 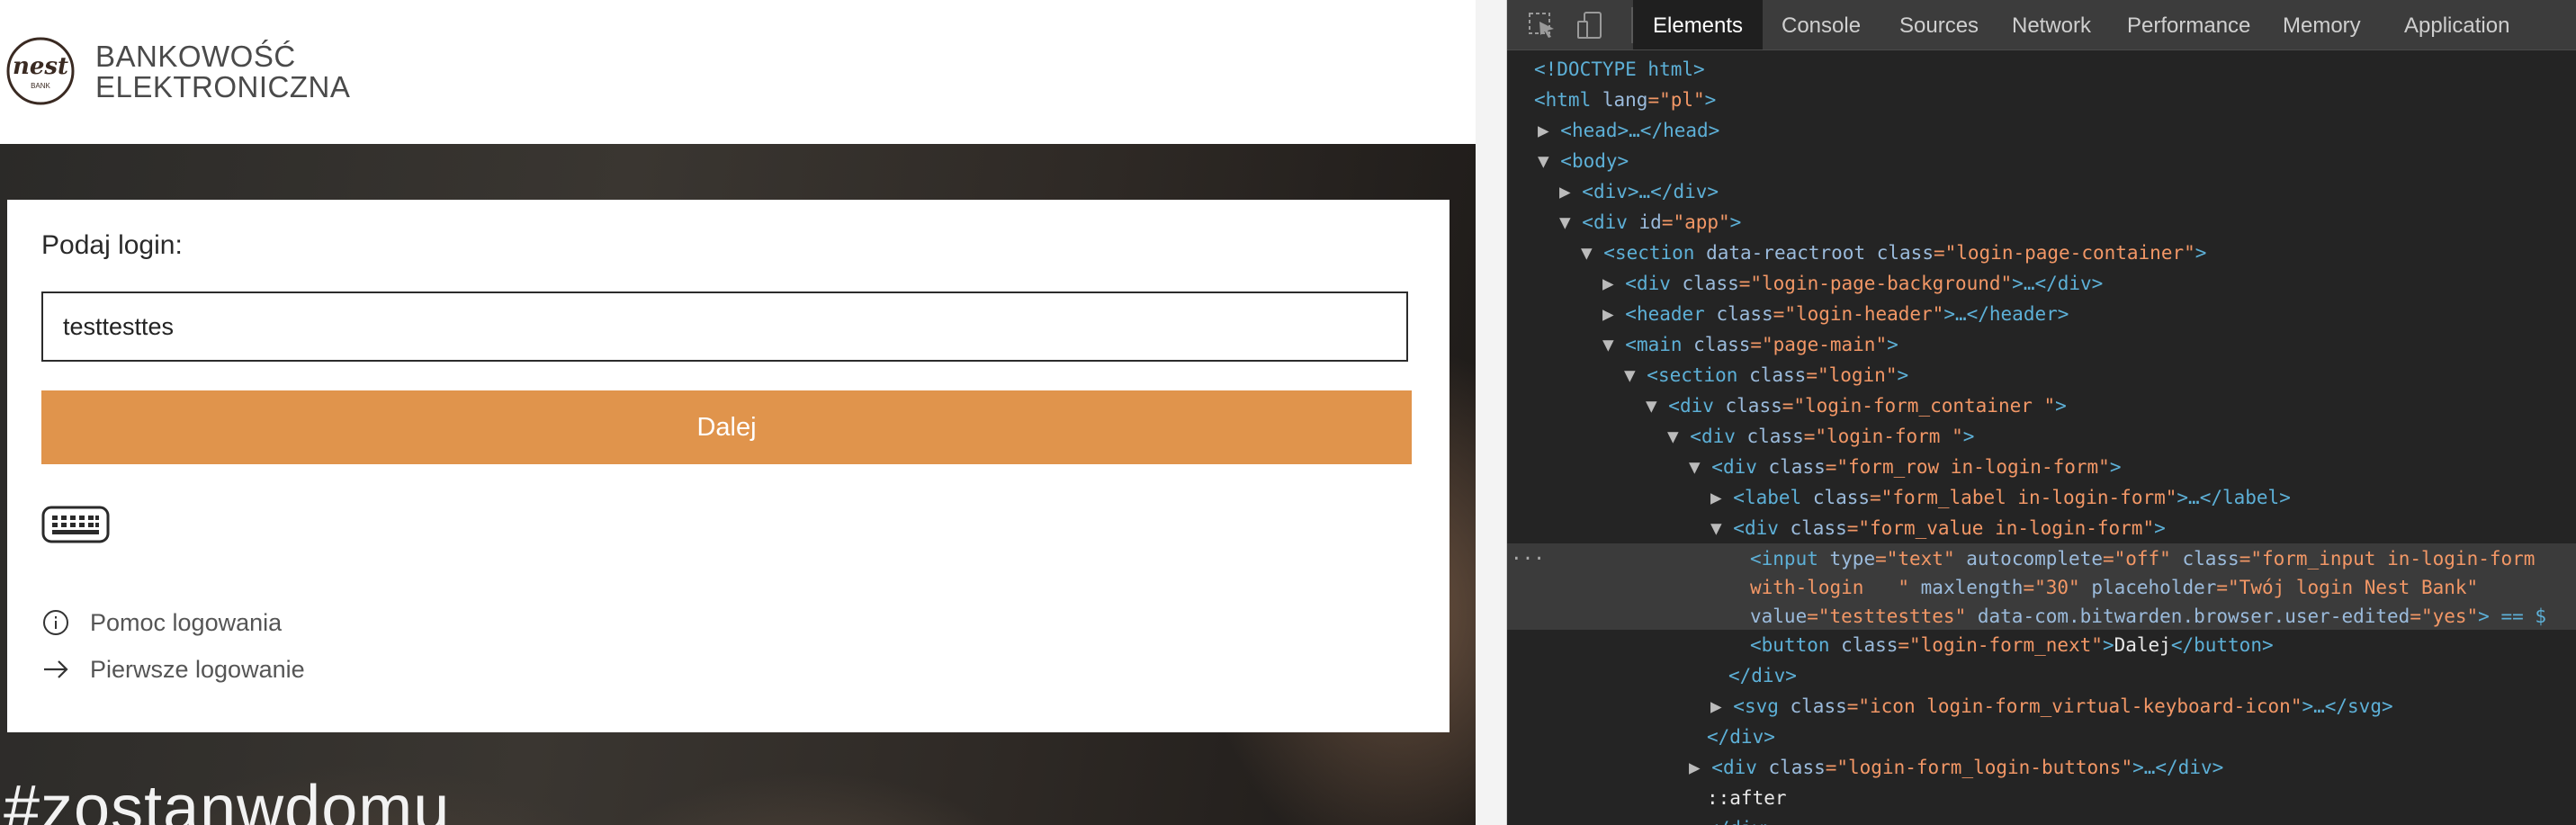 I want to click on dom-node-pseudo-after: ::after, so click(x=2142, y=798).